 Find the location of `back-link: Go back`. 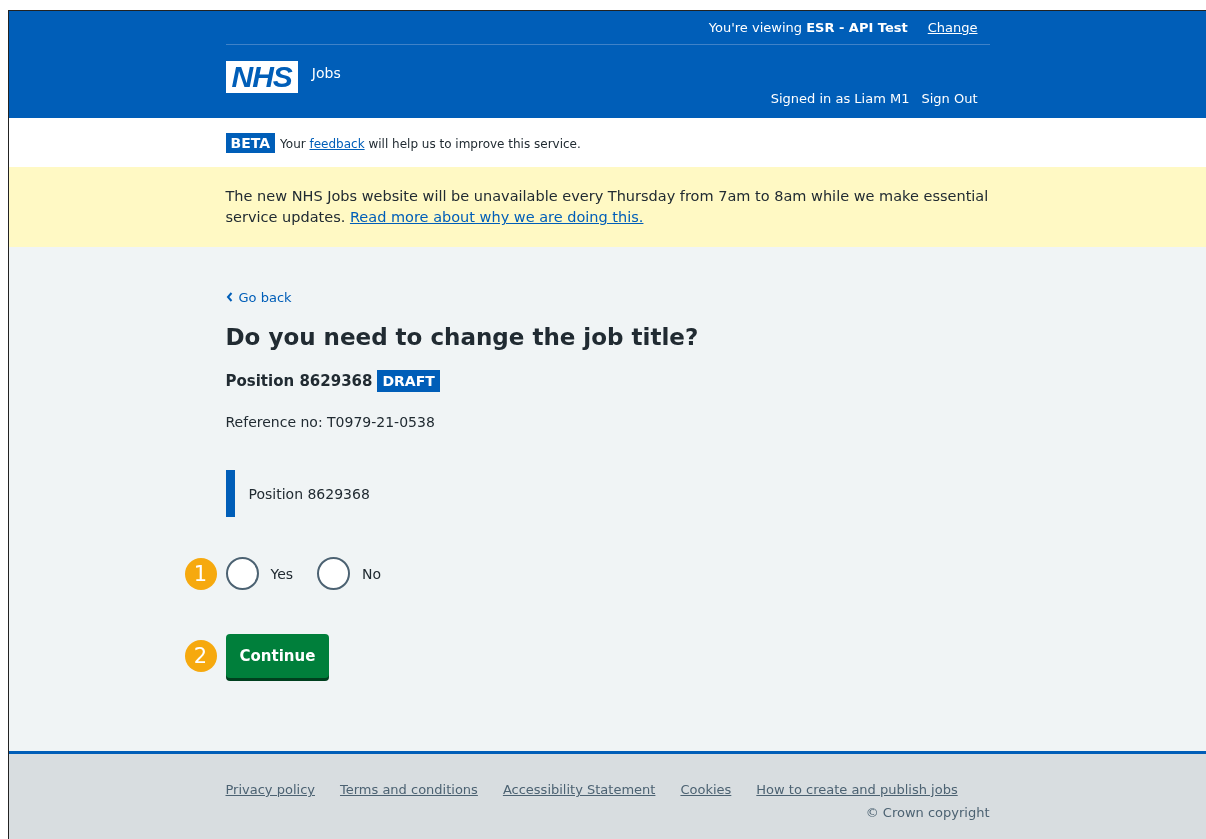

back-link: Go back is located at coordinates (258, 297).